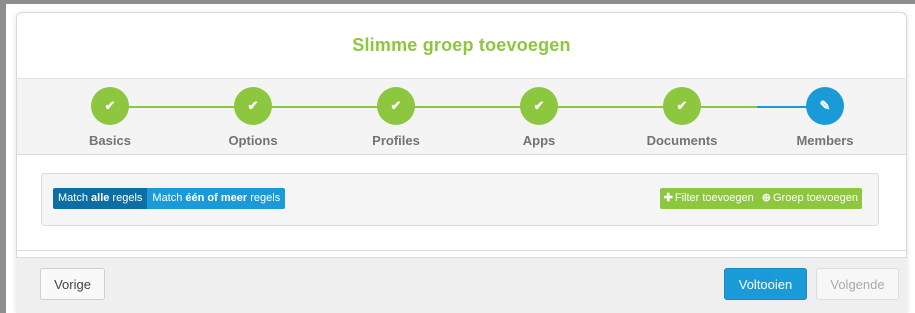 The height and width of the screenshot is (313, 915). I want to click on step-documents: ✔ Documents, so click(682, 117).